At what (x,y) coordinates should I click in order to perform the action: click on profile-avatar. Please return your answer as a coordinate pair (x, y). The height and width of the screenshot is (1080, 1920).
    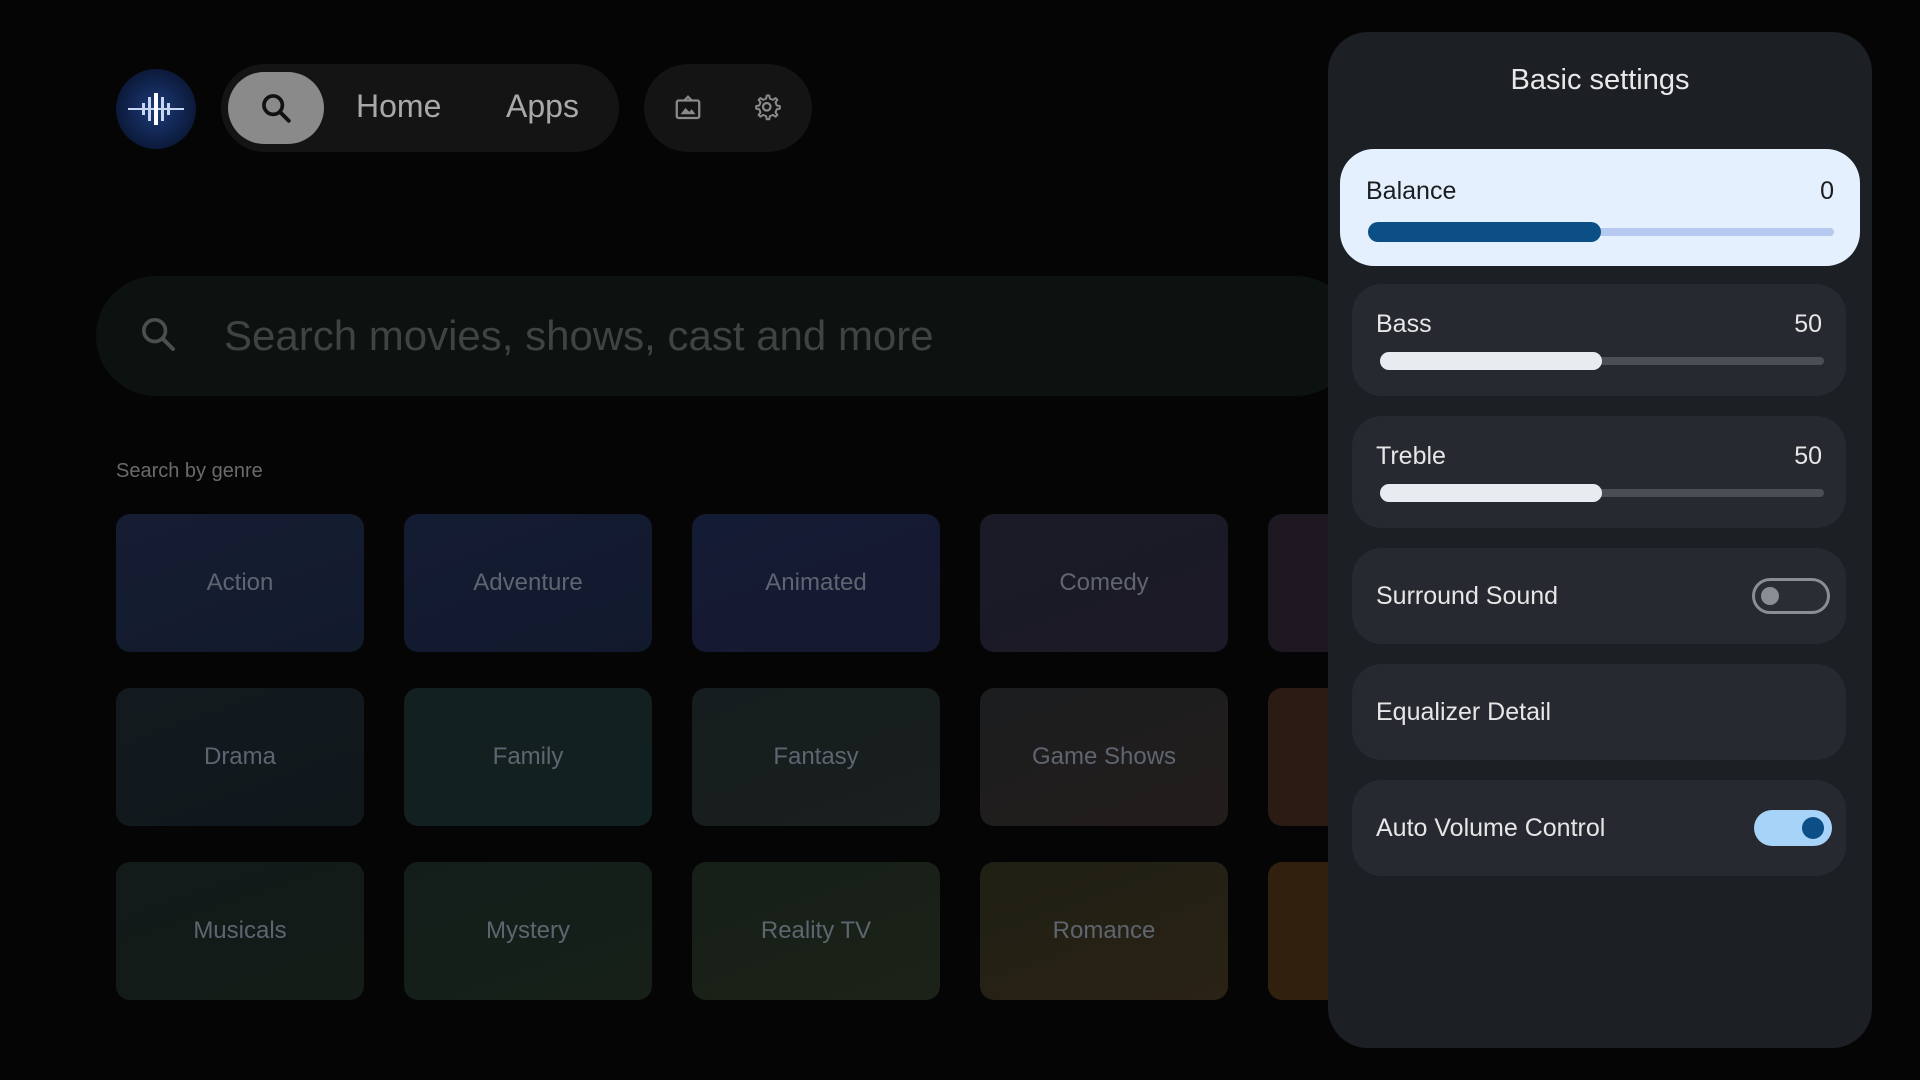
    Looking at the image, I should click on (156, 109).